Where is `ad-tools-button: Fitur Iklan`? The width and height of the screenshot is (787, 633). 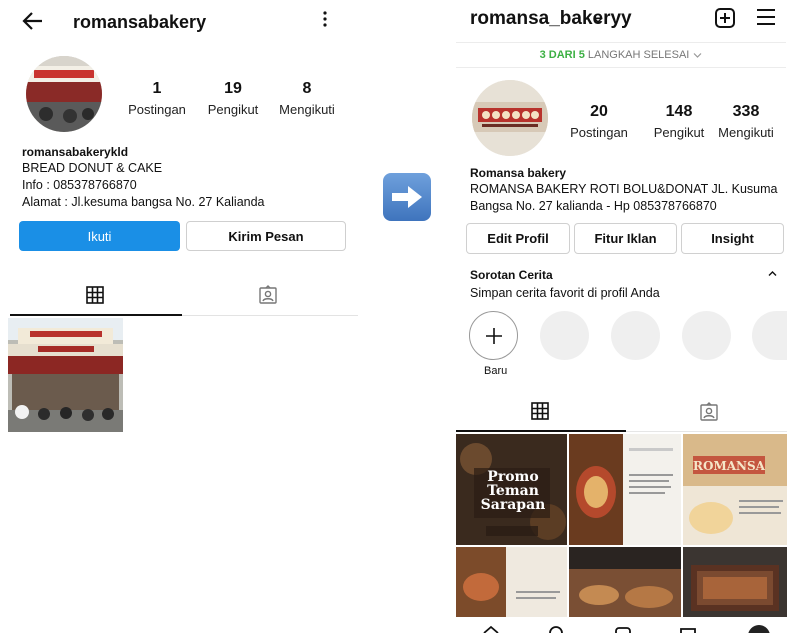
ad-tools-button: Fitur Iklan is located at coordinates (625, 238).